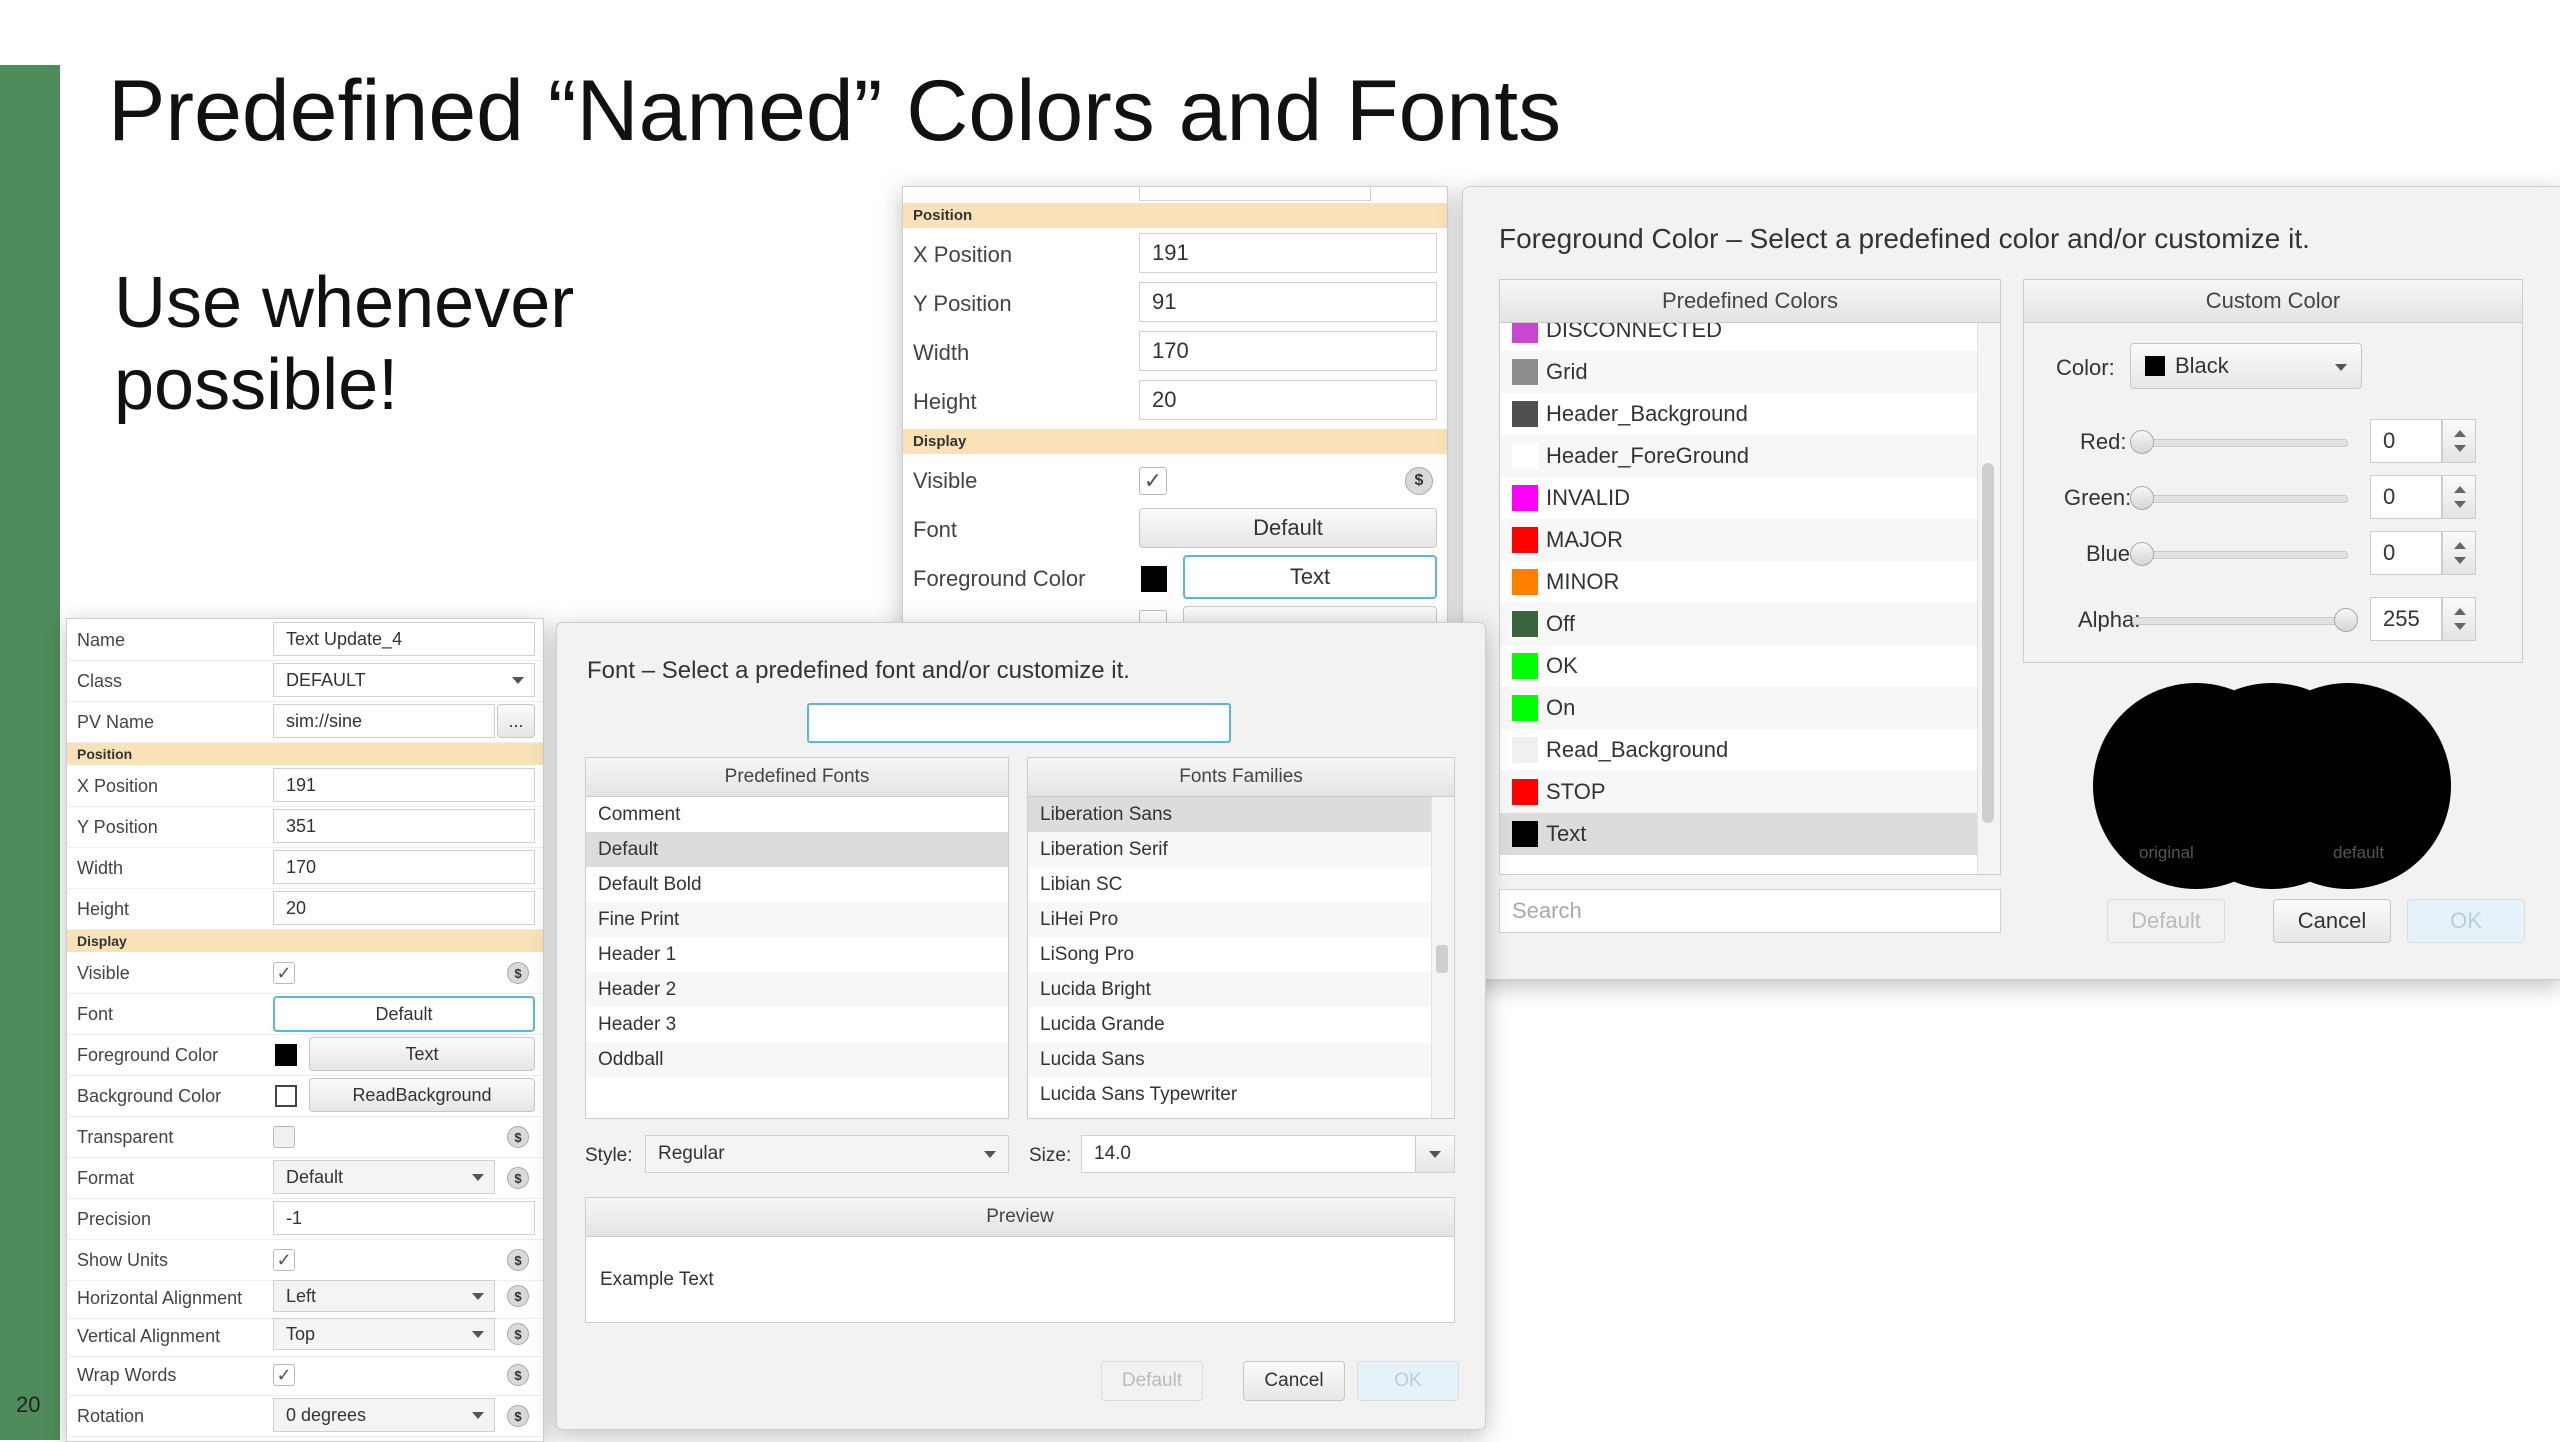  I want to click on font-default-button: Default, so click(1152, 1381).